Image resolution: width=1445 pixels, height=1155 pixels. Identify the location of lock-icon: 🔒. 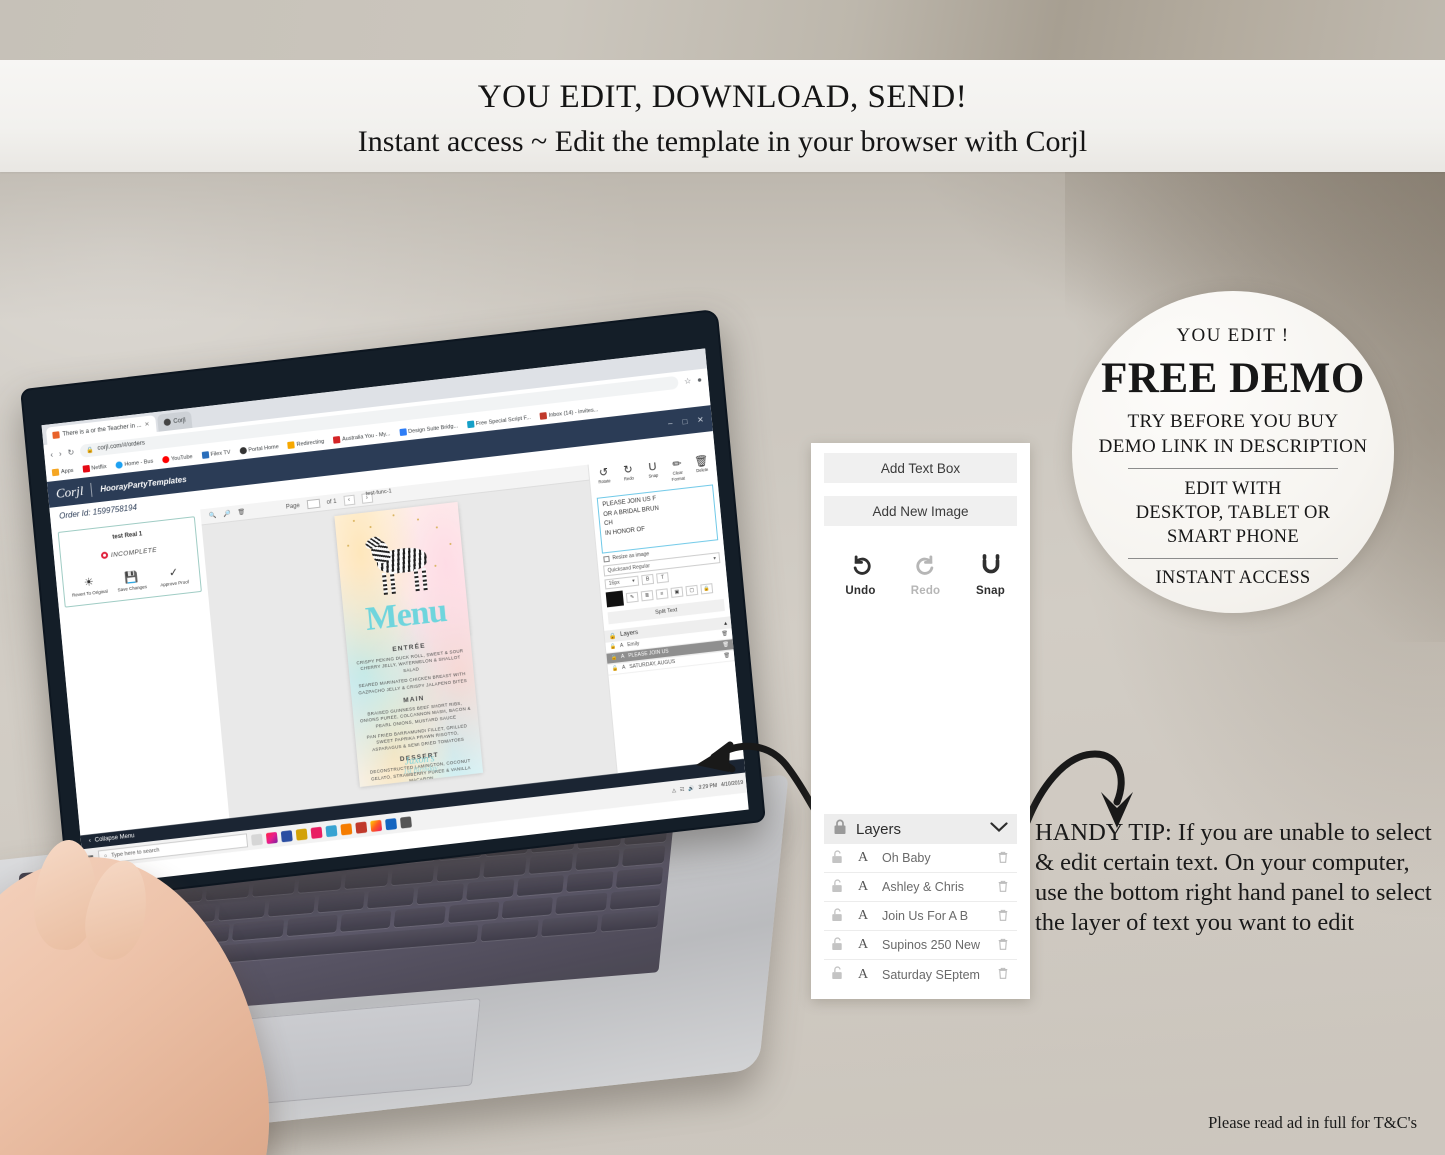
(89, 450).